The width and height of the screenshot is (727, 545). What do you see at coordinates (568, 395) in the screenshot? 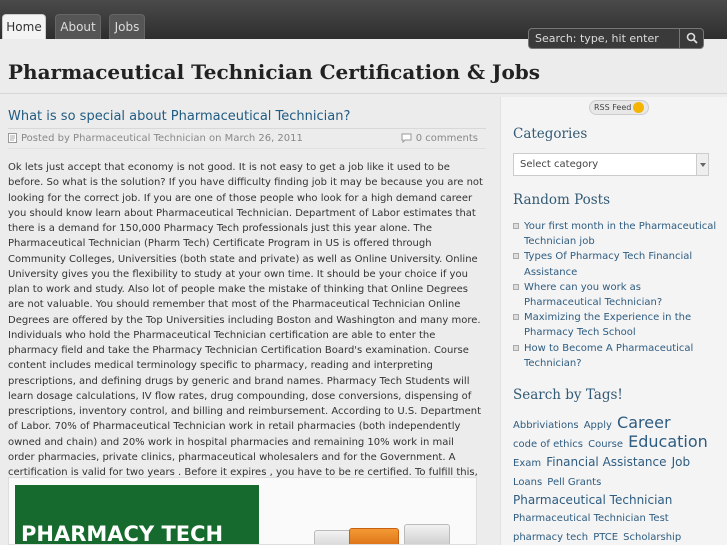
I see `tags-title: Search by Tags!` at bounding box center [568, 395].